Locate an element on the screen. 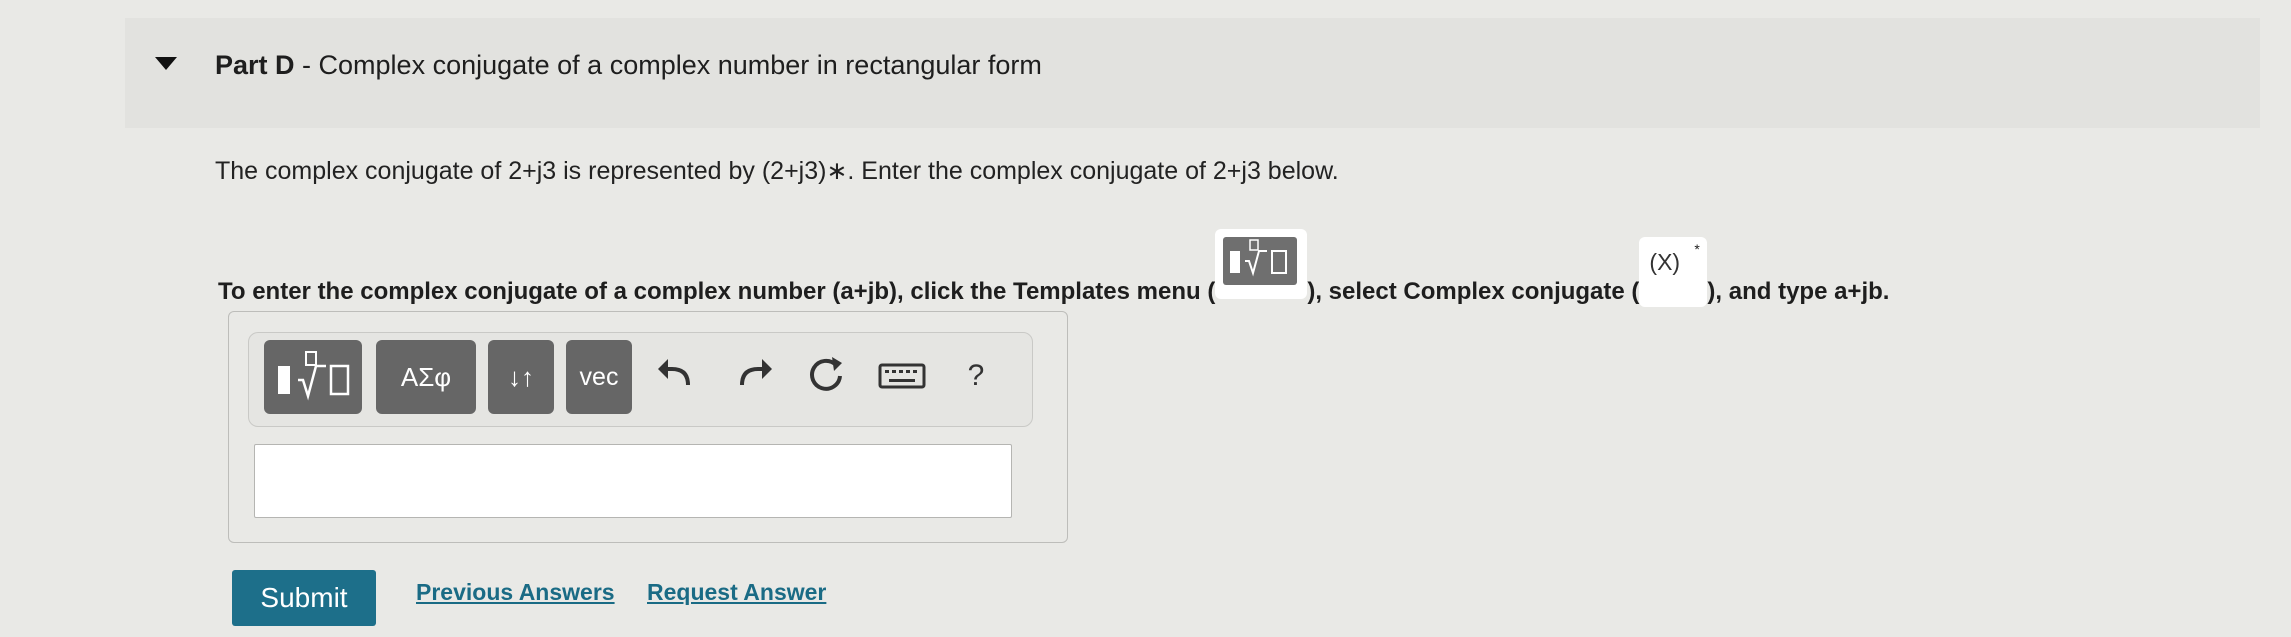  templates-button is located at coordinates (313, 377).